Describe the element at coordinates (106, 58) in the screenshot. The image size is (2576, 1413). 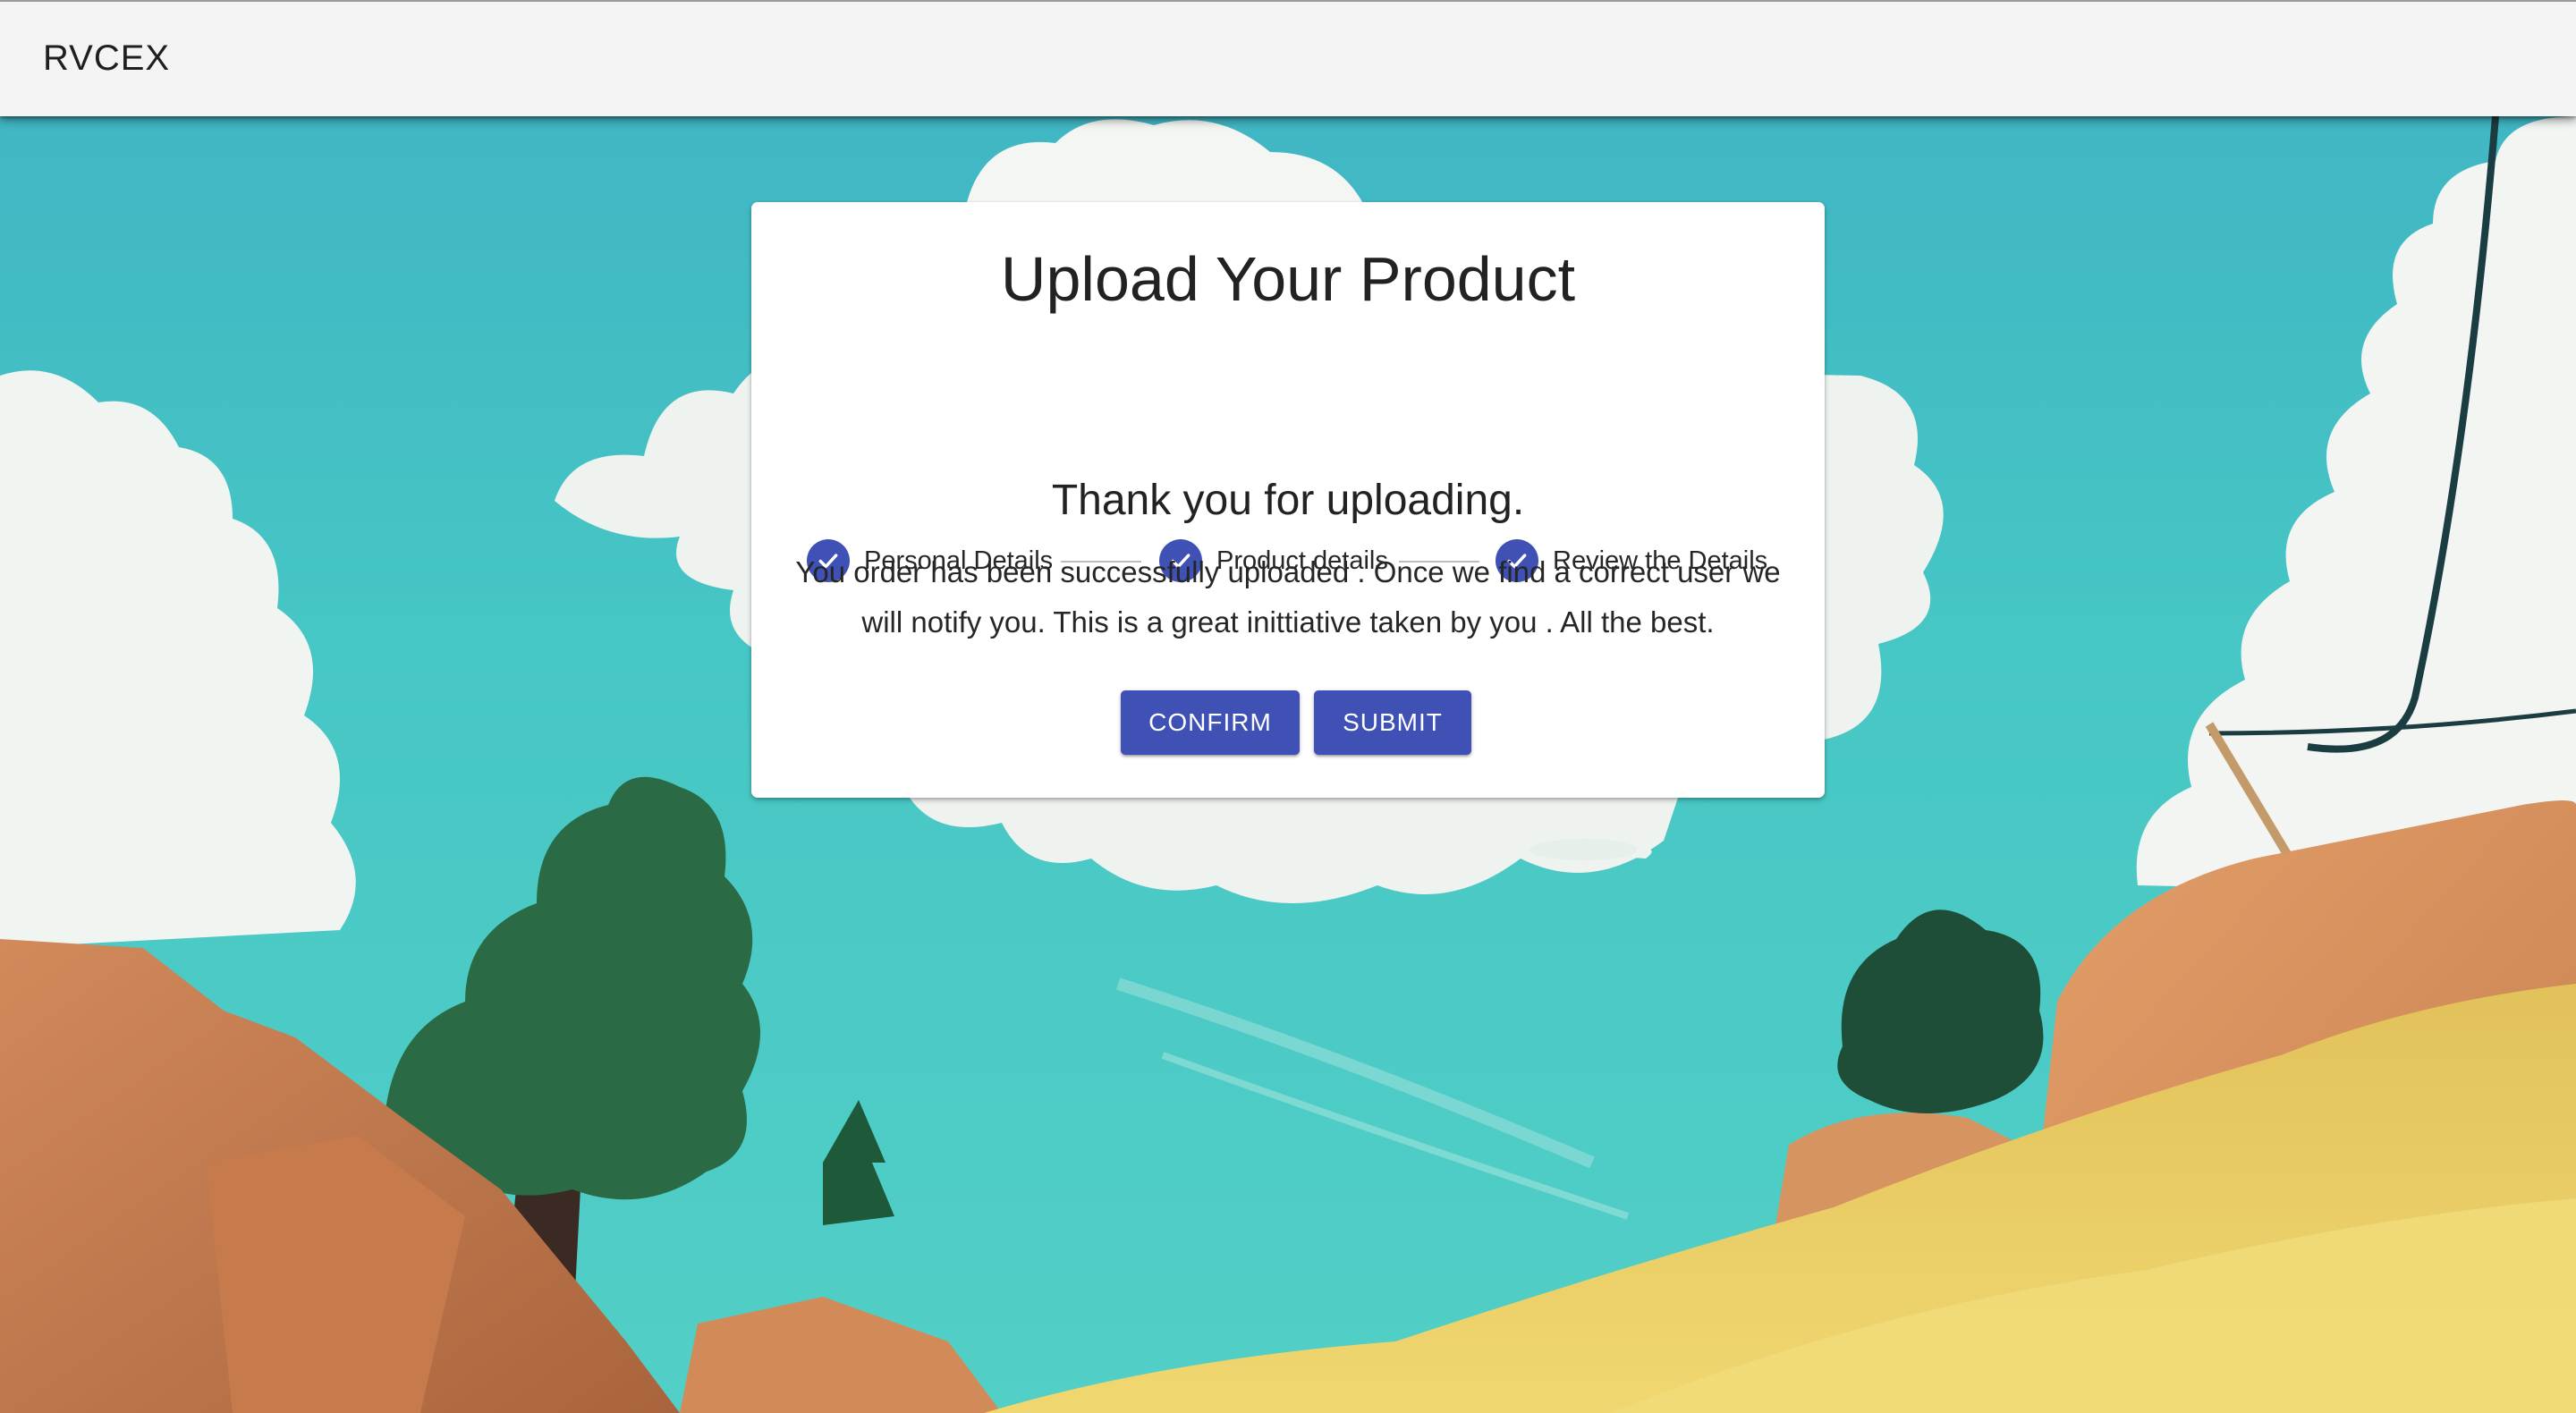
I see `app-title: RVCEX` at that location.